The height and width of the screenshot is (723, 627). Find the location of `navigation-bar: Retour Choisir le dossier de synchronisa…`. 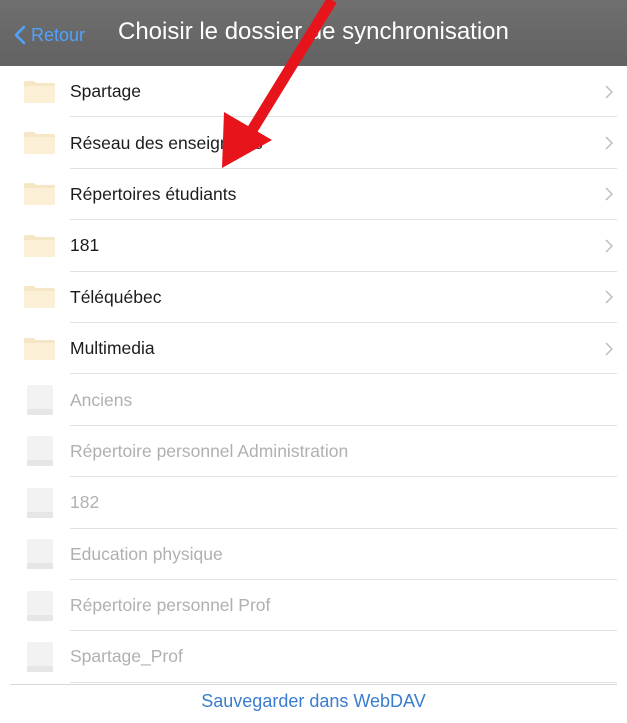

navigation-bar: Retour Choisir le dossier de synchronisa… is located at coordinates (313, 33).